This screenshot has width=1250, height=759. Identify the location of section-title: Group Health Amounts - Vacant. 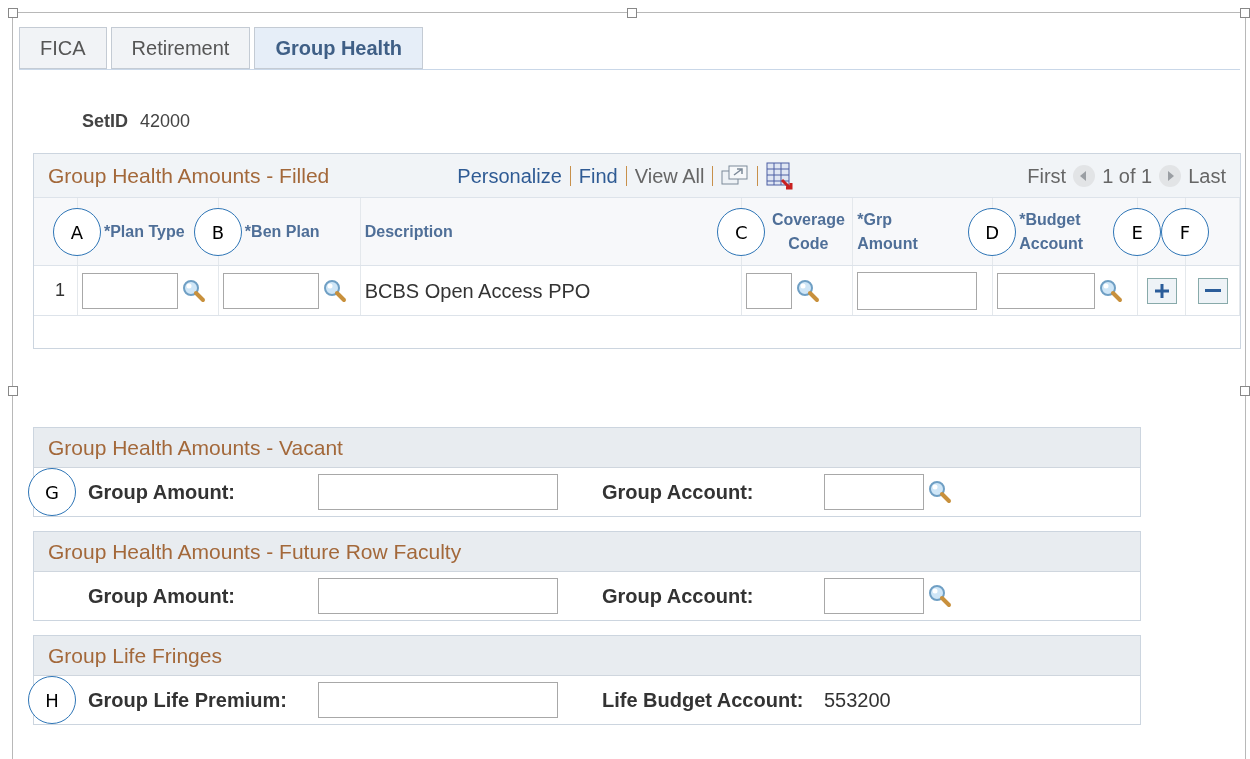
(195, 447).